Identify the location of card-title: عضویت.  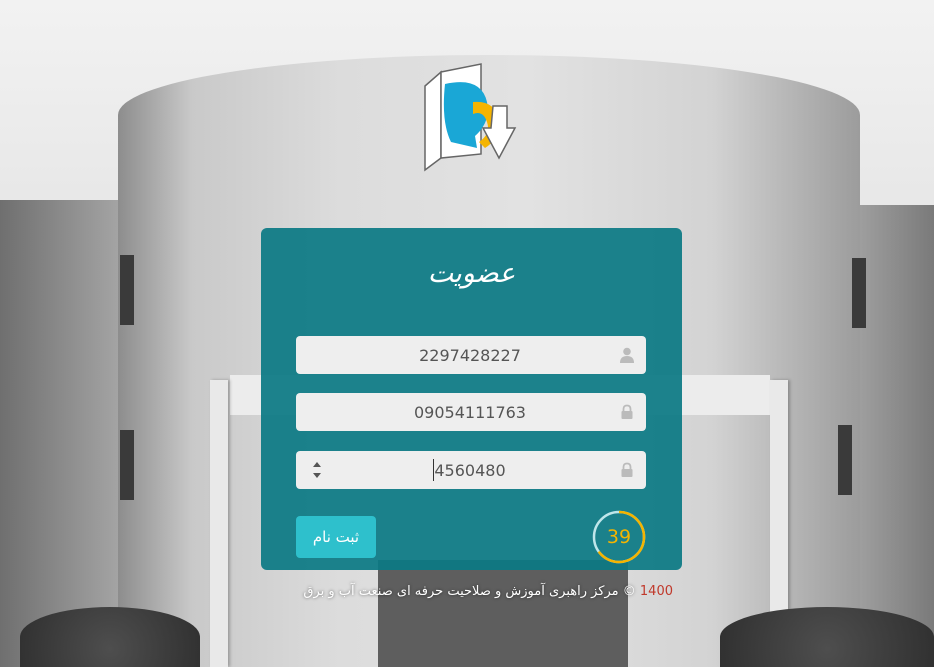
(471, 273).